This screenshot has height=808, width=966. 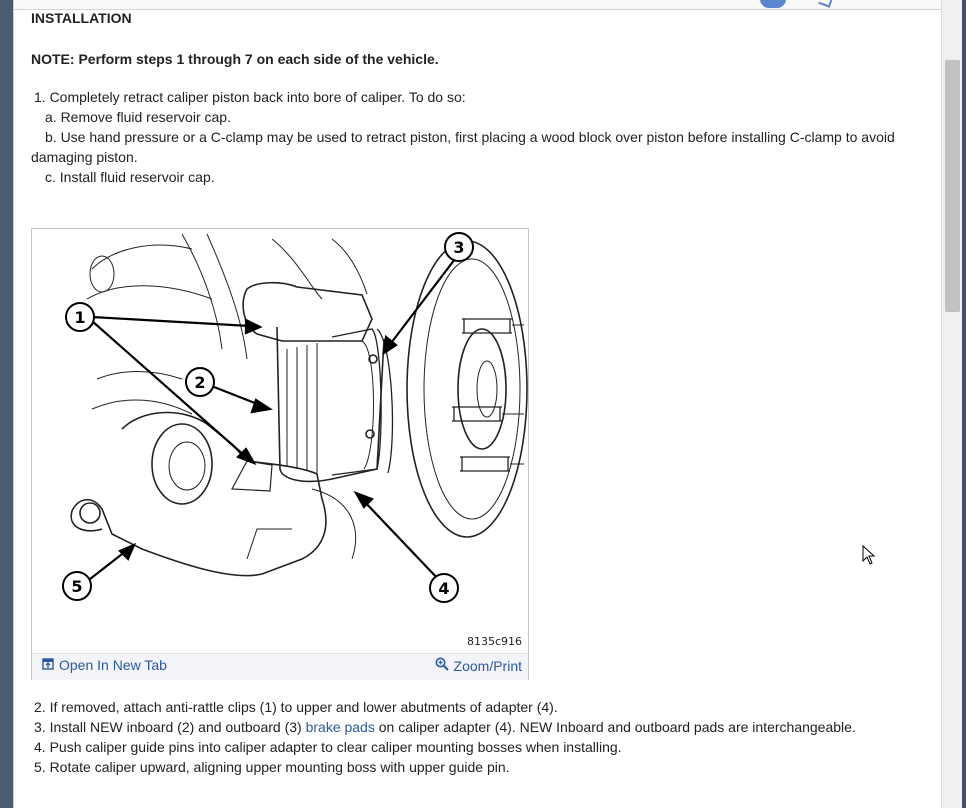 I want to click on magnifier-icon, so click(x=442, y=665).